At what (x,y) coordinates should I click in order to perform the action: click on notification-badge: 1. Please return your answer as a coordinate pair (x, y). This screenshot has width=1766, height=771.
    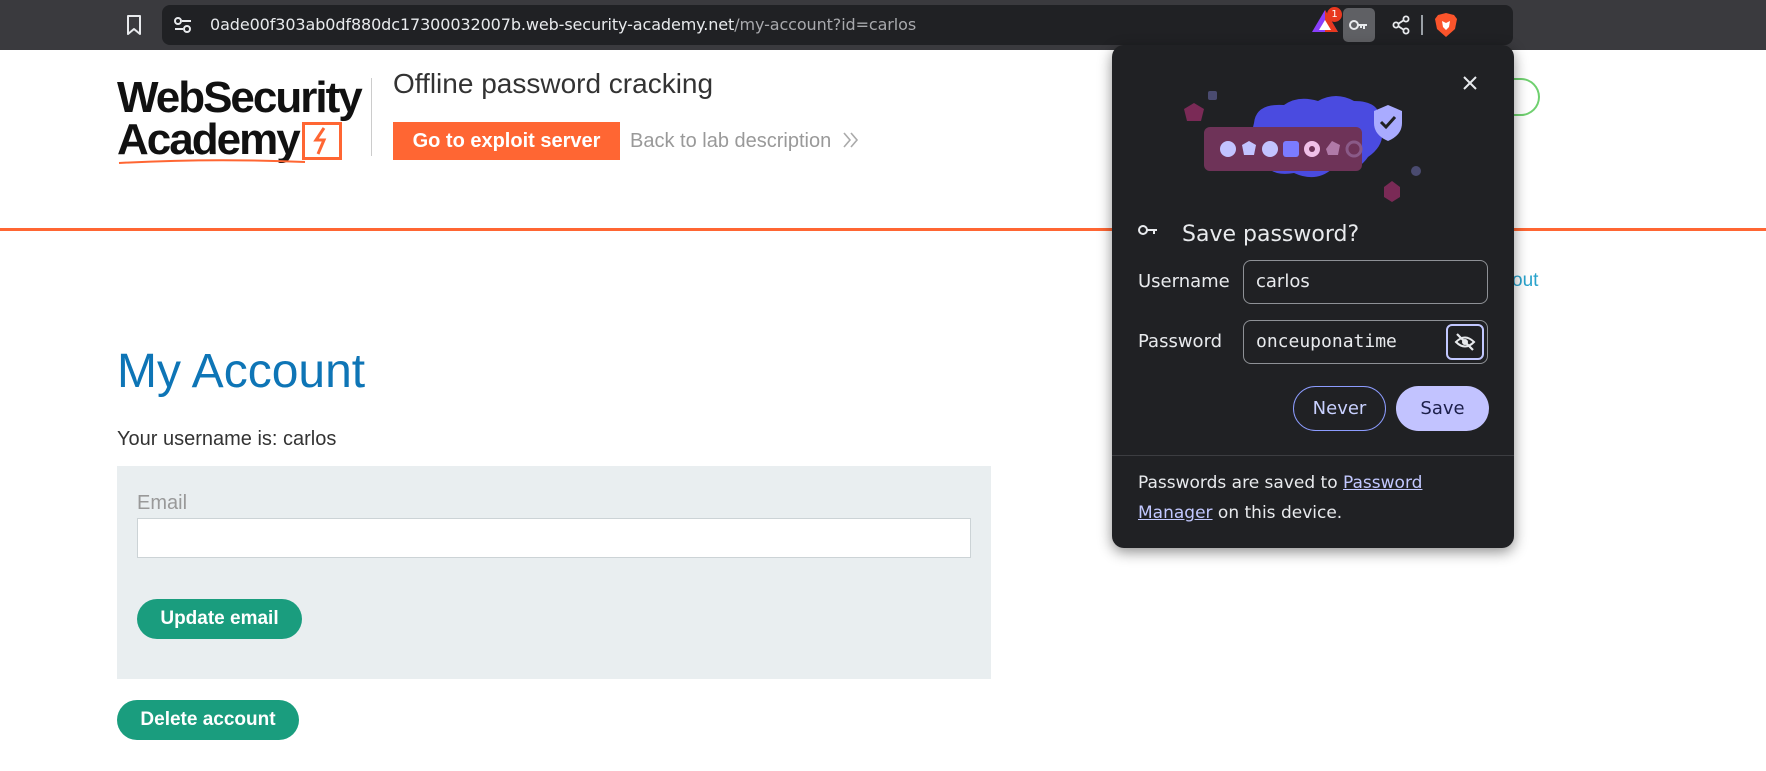
    Looking at the image, I should click on (1334, 14).